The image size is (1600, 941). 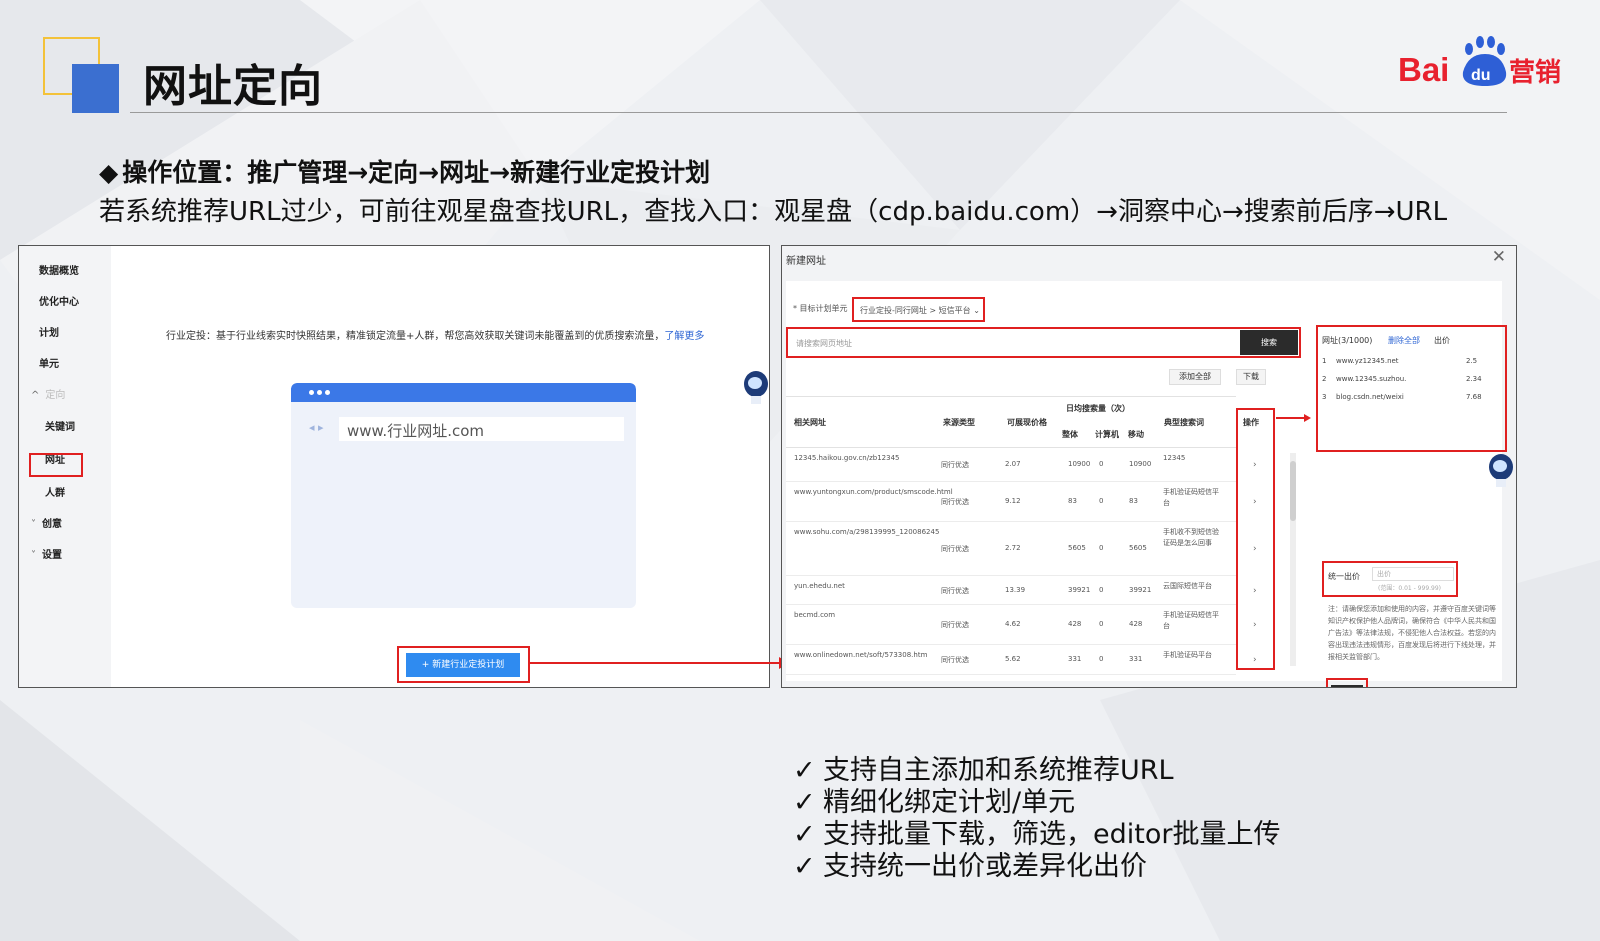 I want to click on cell-mobile: 83, so click(x=1133, y=501).